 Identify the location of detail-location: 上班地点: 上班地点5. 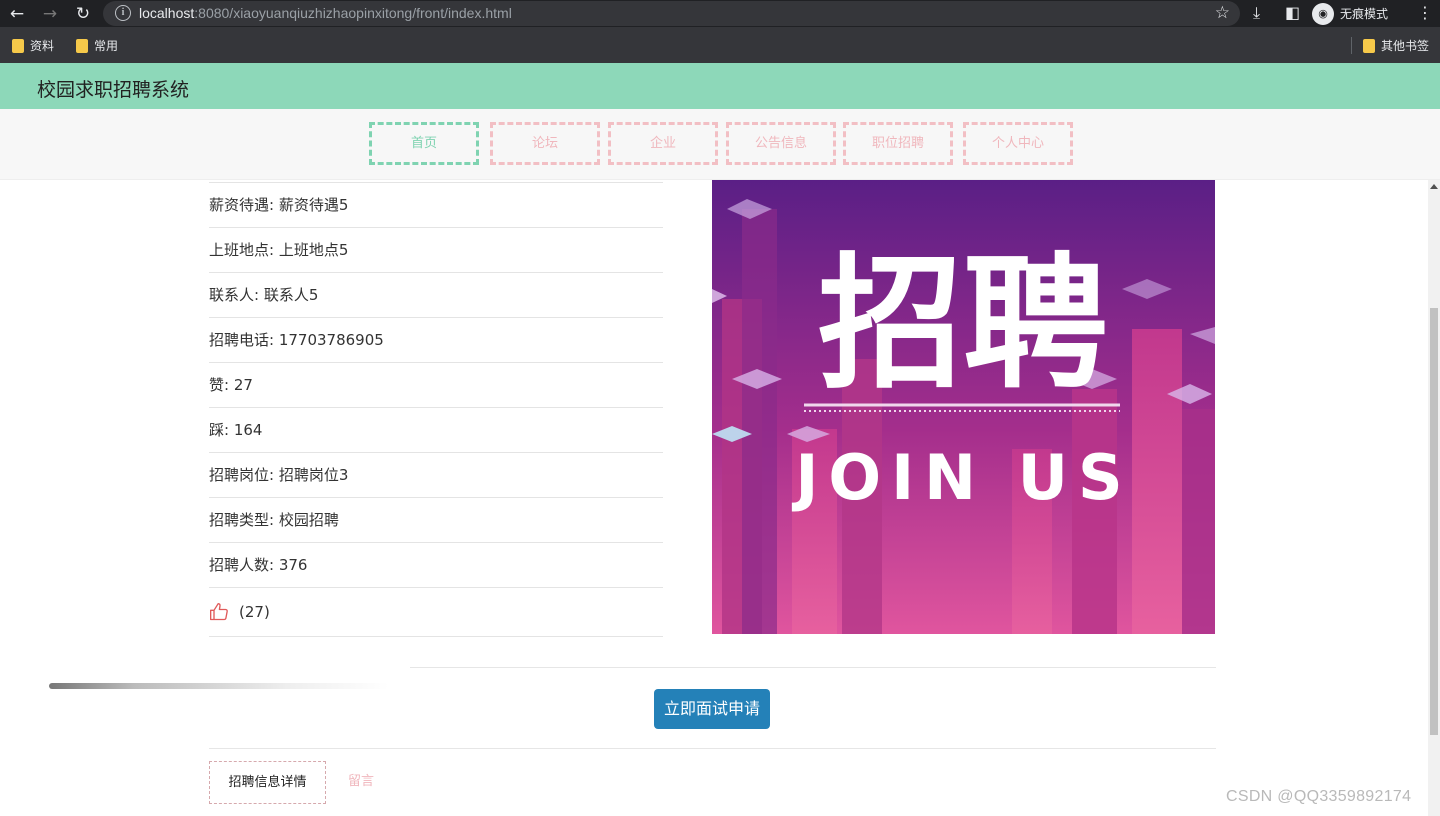
(436, 249).